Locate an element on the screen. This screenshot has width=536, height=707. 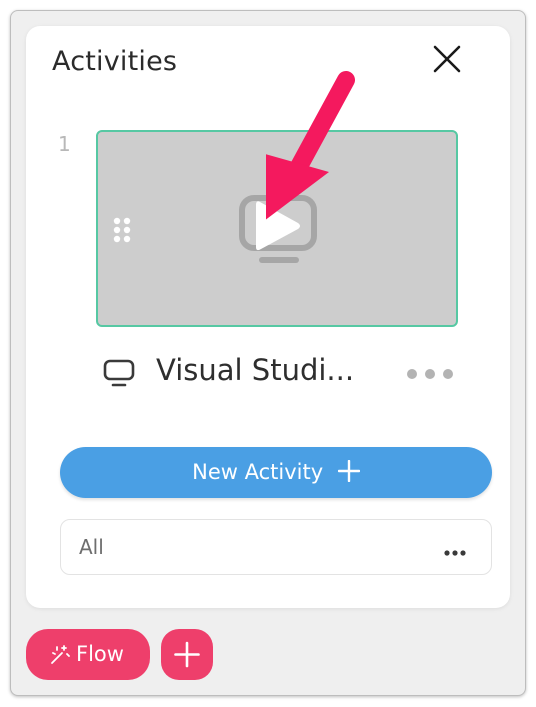
play-button is located at coordinates (278, 226).